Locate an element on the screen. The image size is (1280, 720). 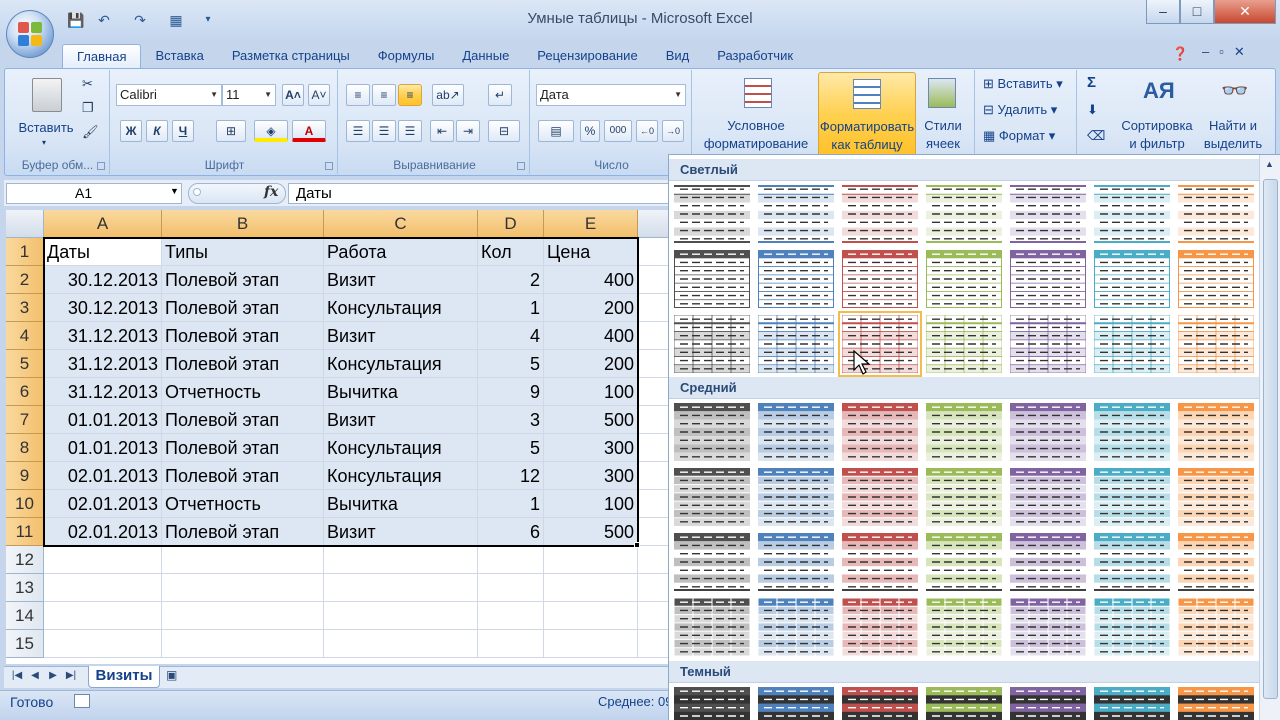
minimize-button: – is located at coordinates (1163, 12).